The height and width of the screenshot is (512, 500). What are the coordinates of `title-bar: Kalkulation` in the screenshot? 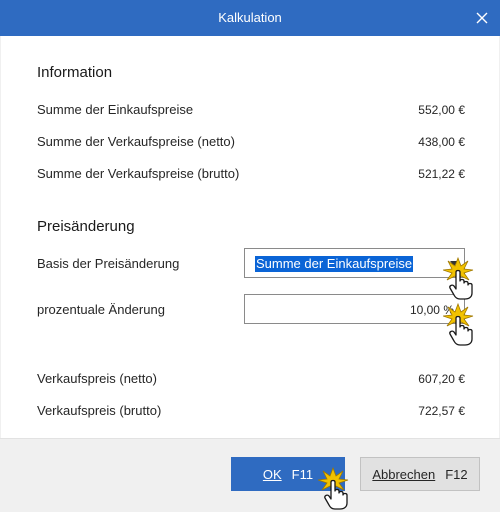 It's located at (250, 18).